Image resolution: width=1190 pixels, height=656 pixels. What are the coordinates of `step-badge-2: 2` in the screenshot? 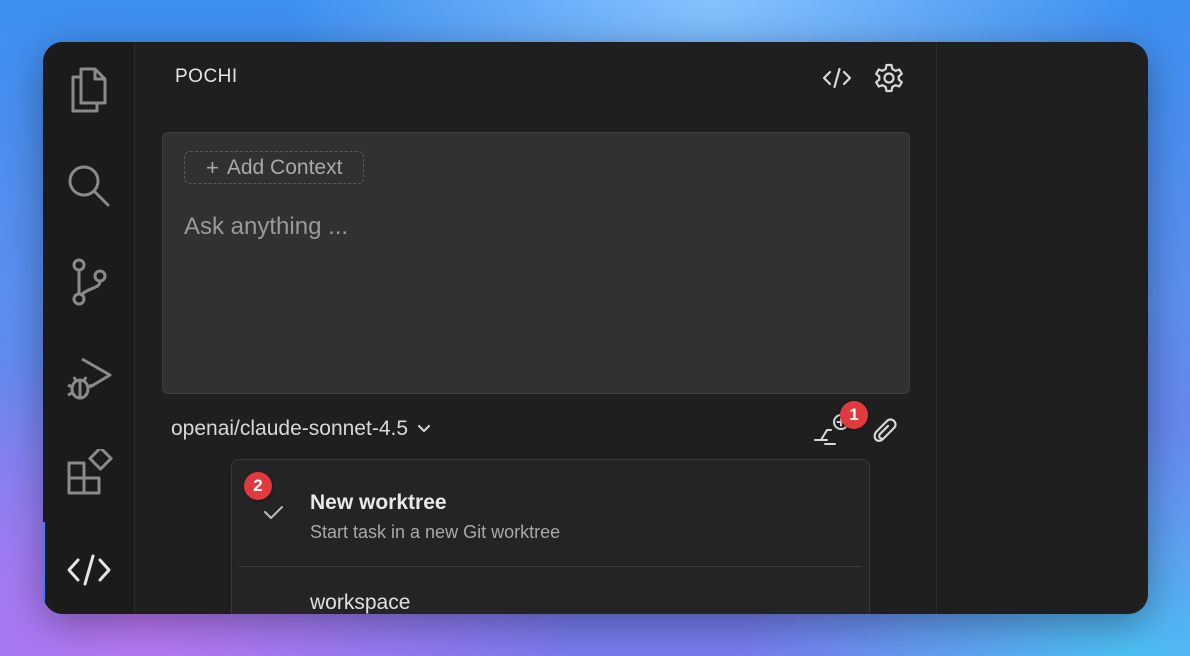 It's located at (258, 486).